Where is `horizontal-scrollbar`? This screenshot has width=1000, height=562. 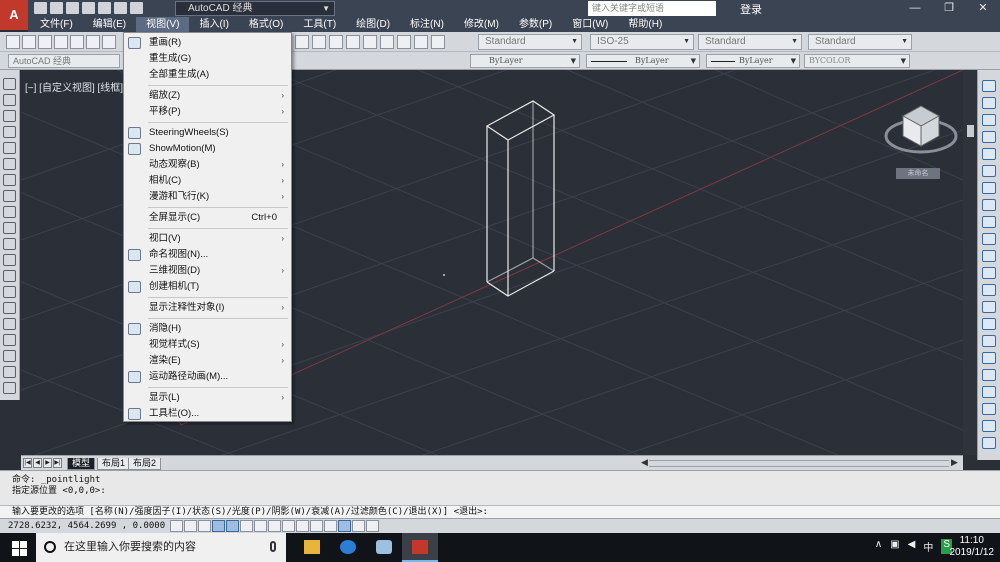 horizontal-scrollbar is located at coordinates (799, 463).